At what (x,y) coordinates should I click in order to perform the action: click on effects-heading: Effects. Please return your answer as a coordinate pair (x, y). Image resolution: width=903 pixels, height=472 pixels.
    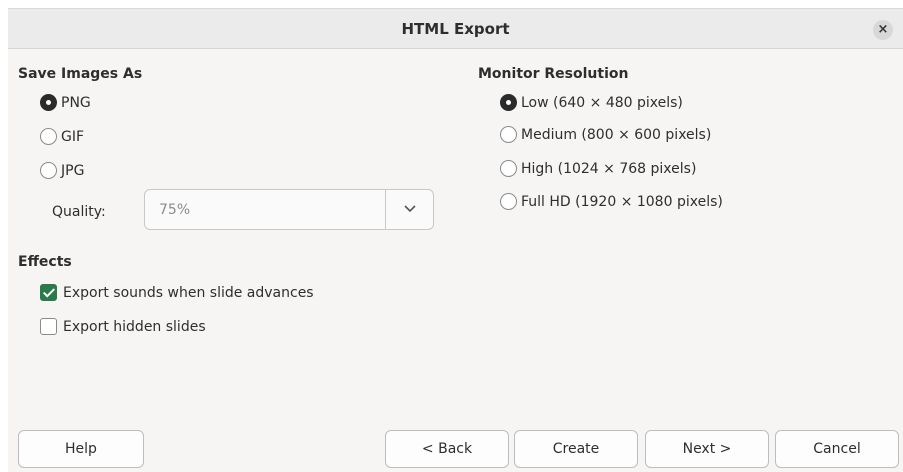
    Looking at the image, I should click on (45, 262).